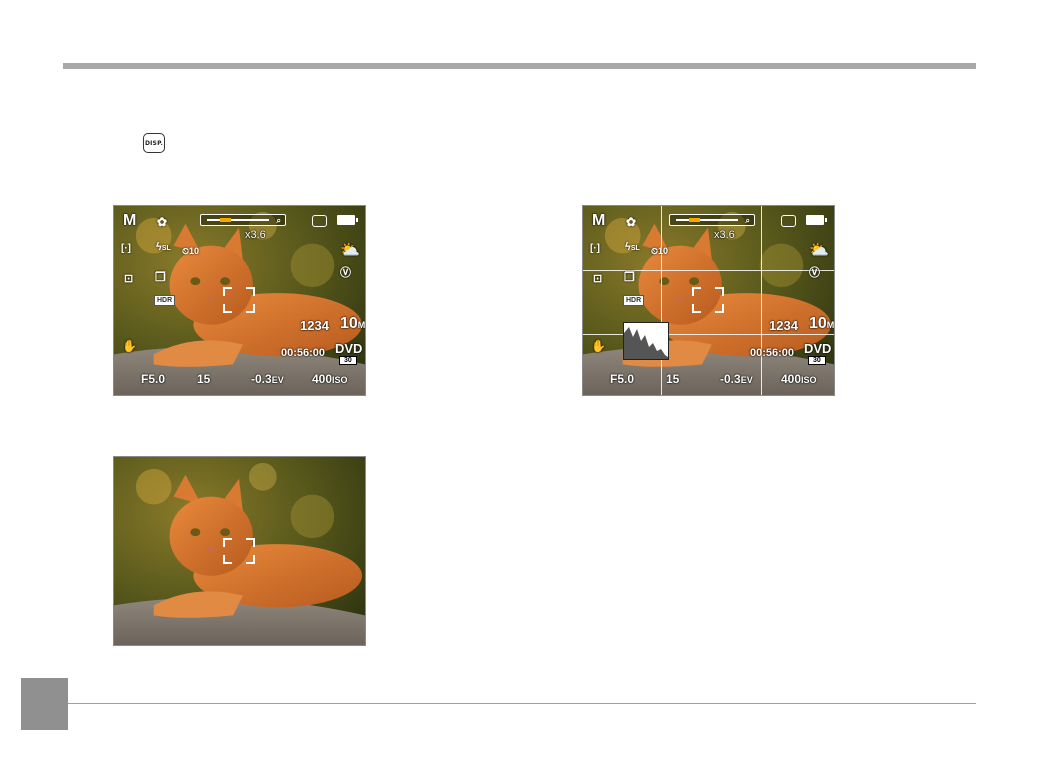  I want to click on camera-screen-no-overlay, so click(239, 551).